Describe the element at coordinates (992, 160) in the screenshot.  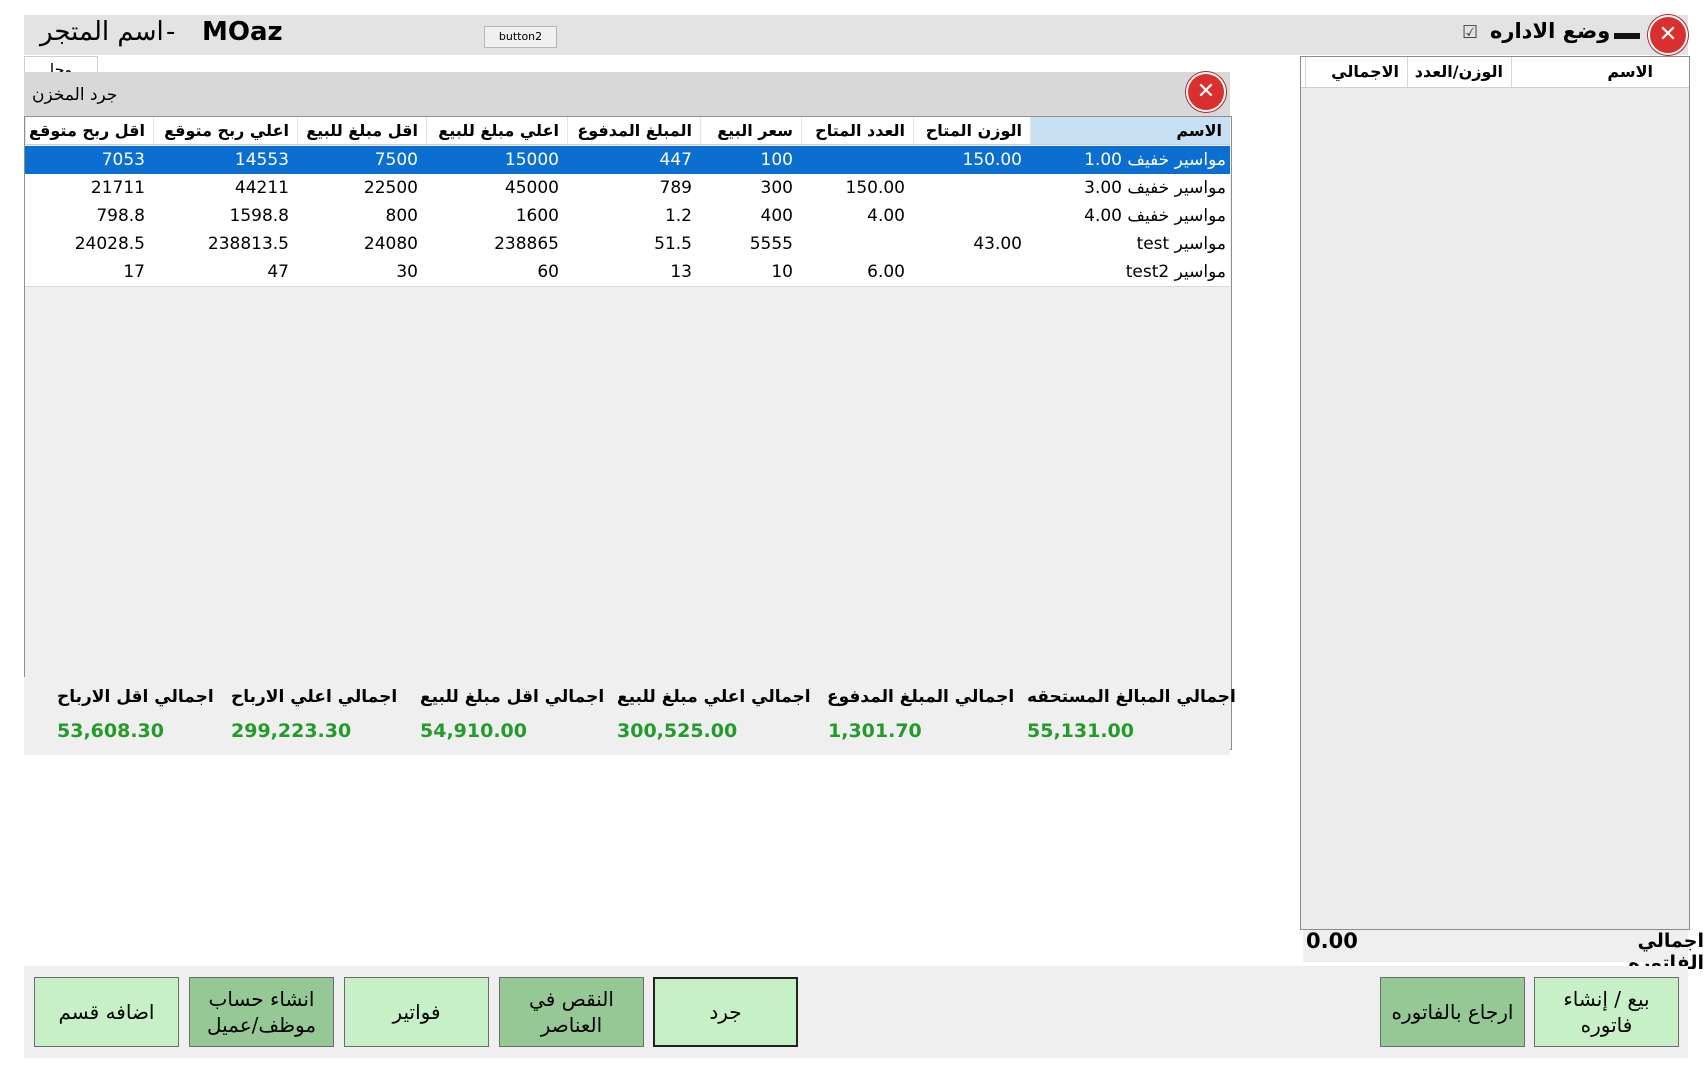
I see `cell-available-weight: 150.00` at that location.